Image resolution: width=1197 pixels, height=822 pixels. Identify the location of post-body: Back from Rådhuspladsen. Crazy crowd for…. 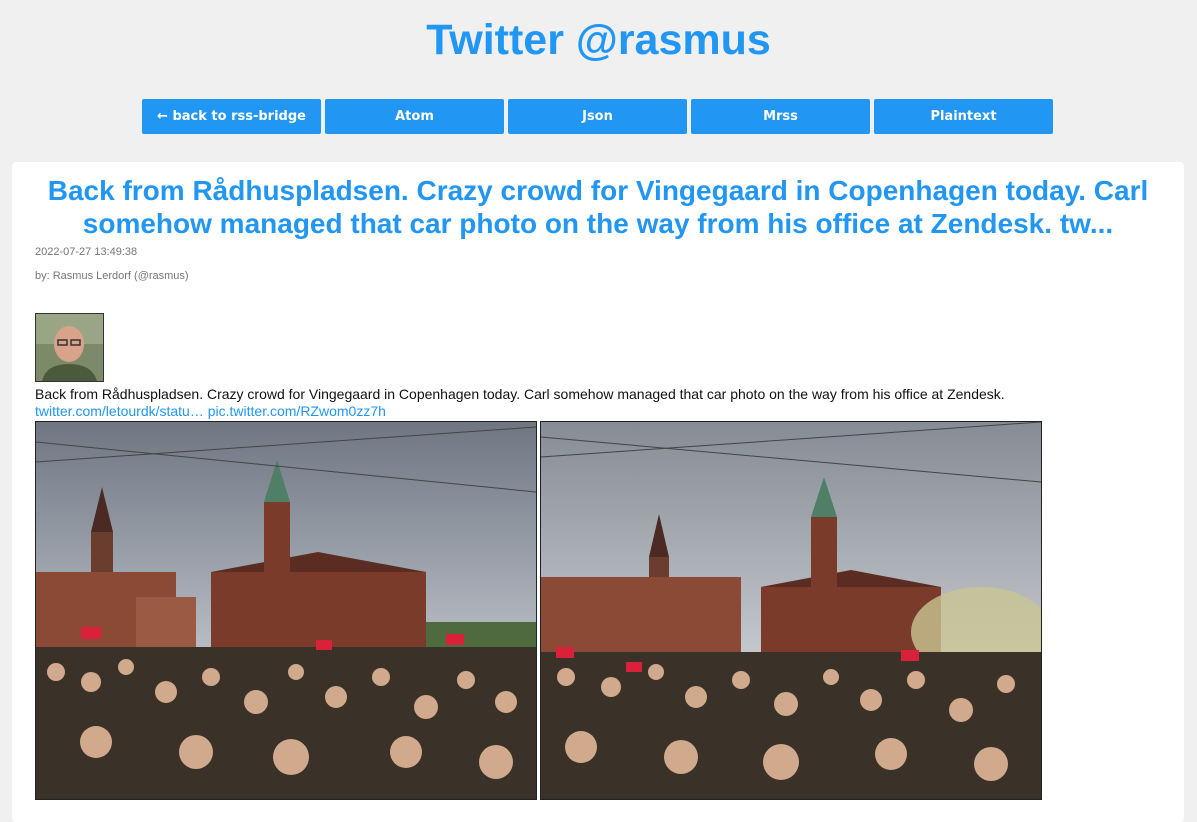
(600, 403).